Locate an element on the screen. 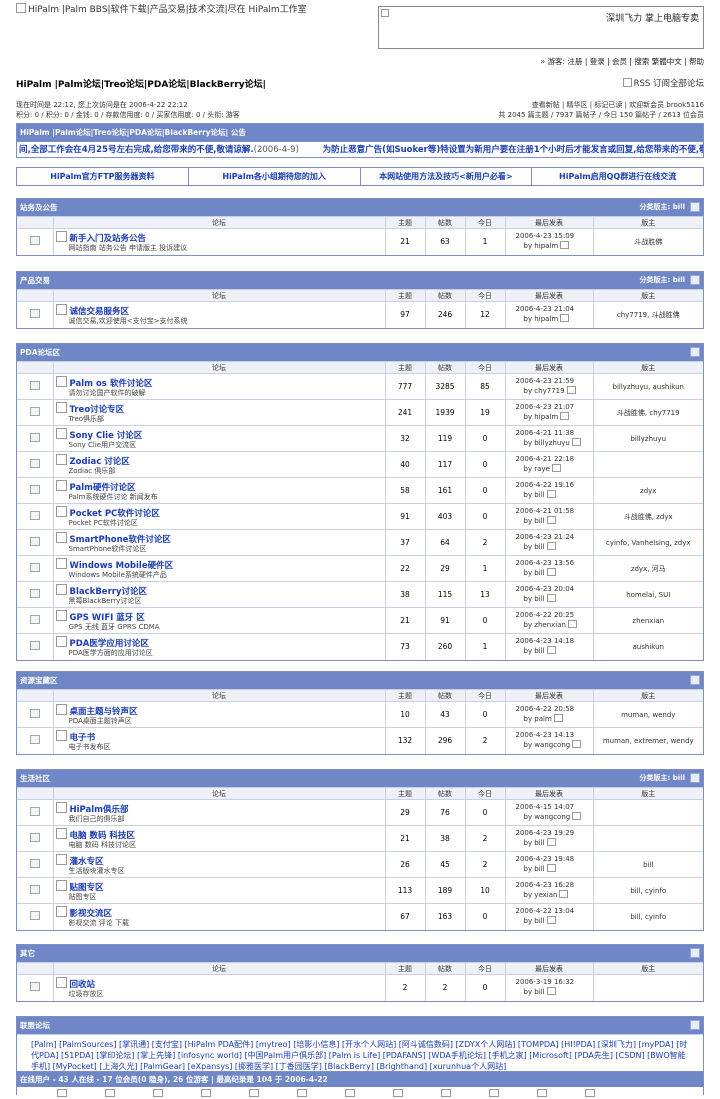 The image size is (720, 1099). section-title: 产品交易 is located at coordinates (35, 280).